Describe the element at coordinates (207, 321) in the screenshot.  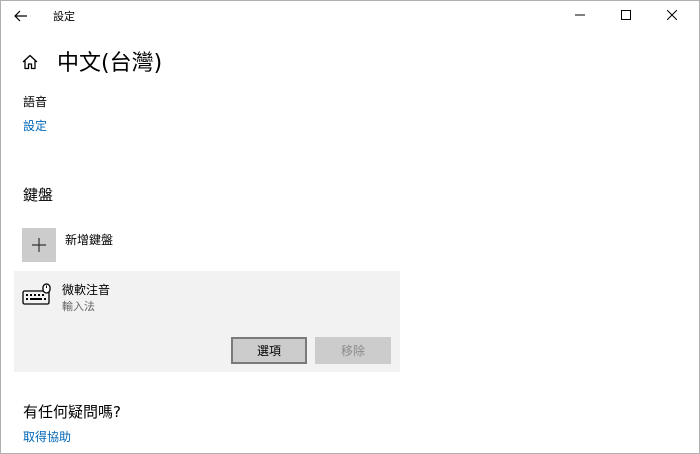
I see `keyboard-list-item: 微軟注音 輸入法 選項 移除` at that location.